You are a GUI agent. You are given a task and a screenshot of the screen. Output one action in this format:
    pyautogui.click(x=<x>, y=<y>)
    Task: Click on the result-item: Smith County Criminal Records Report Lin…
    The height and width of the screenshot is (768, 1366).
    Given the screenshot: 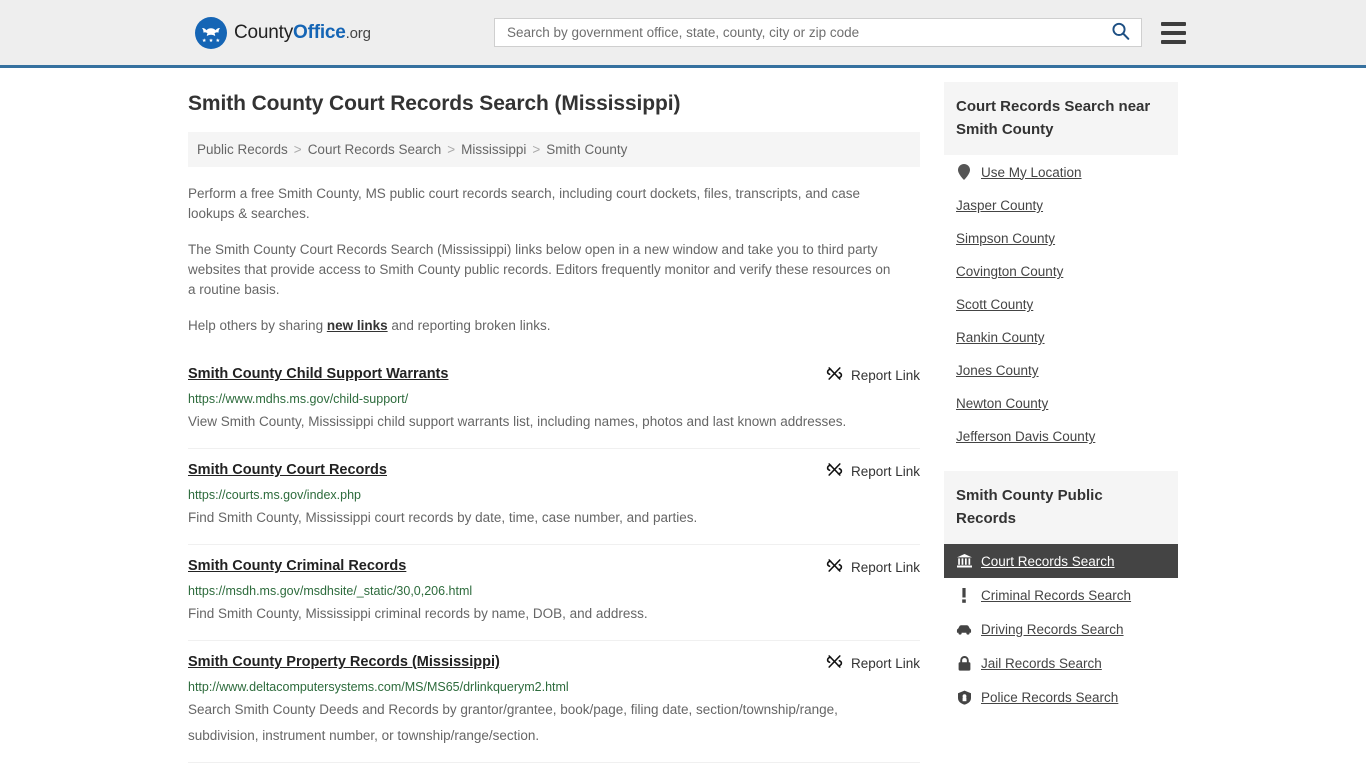 What is the action you would take?
    pyautogui.click(x=554, y=593)
    